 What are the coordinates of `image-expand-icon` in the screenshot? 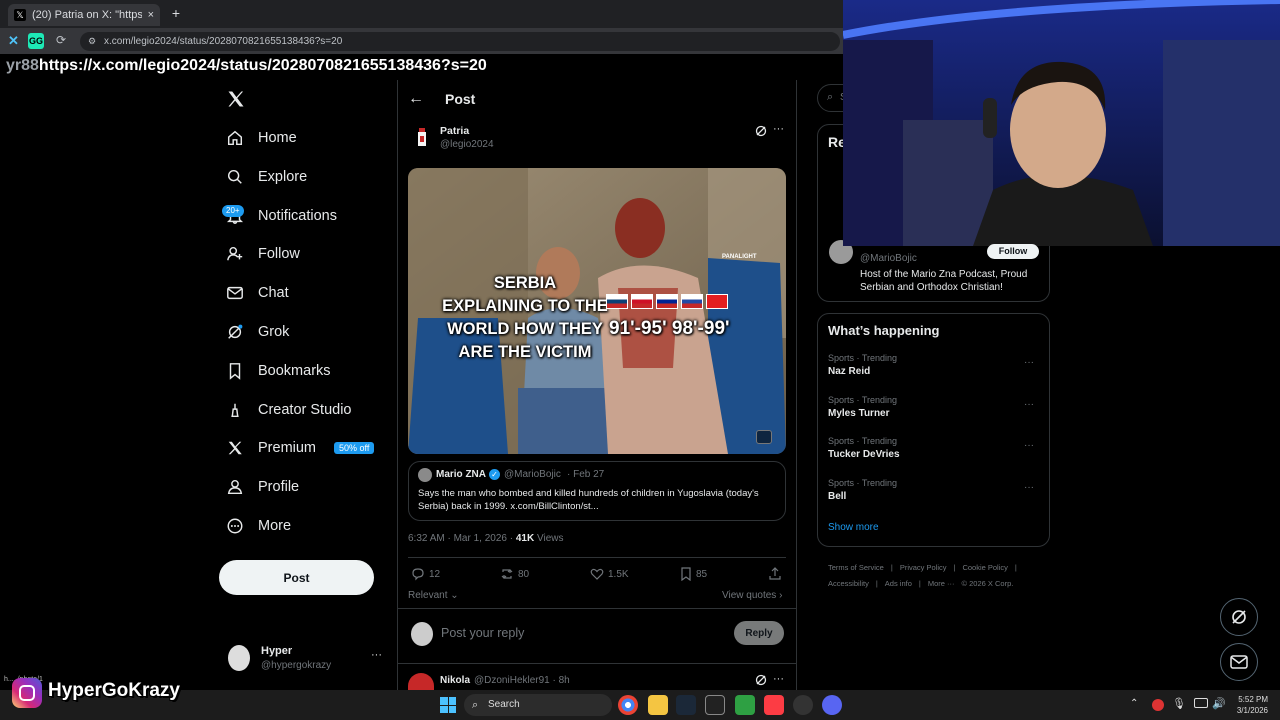 It's located at (764, 437).